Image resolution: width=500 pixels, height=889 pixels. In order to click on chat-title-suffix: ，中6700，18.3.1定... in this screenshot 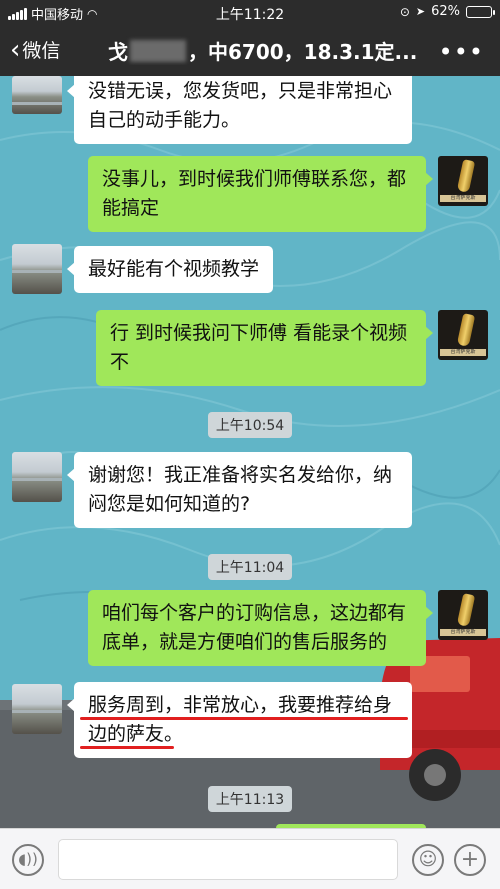, I will do `click(303, 52)`.